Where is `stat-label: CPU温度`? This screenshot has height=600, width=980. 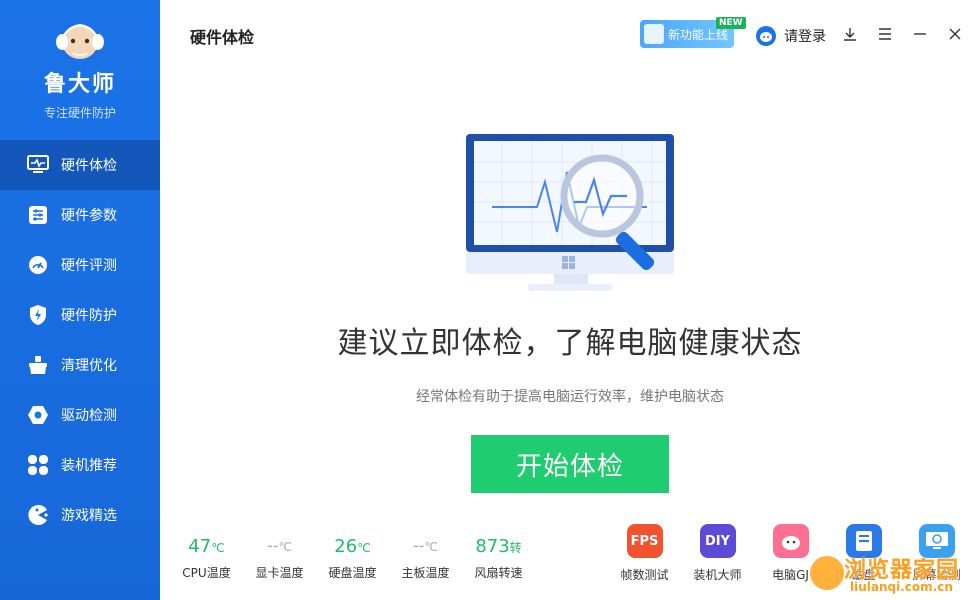
stat-label: CPU温度 is located at coordinates (206, 573).